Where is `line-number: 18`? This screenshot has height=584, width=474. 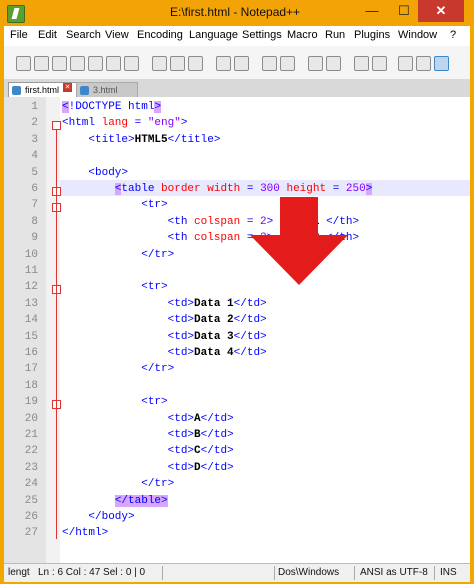 line-number: 18 is located at coordinates (31, 385).